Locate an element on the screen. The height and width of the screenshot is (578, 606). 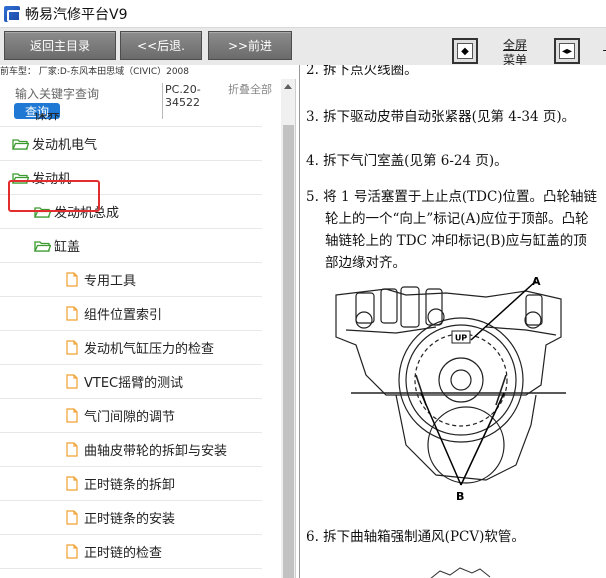
tree-item-label: 保养 is located at coordinates (47, 118).